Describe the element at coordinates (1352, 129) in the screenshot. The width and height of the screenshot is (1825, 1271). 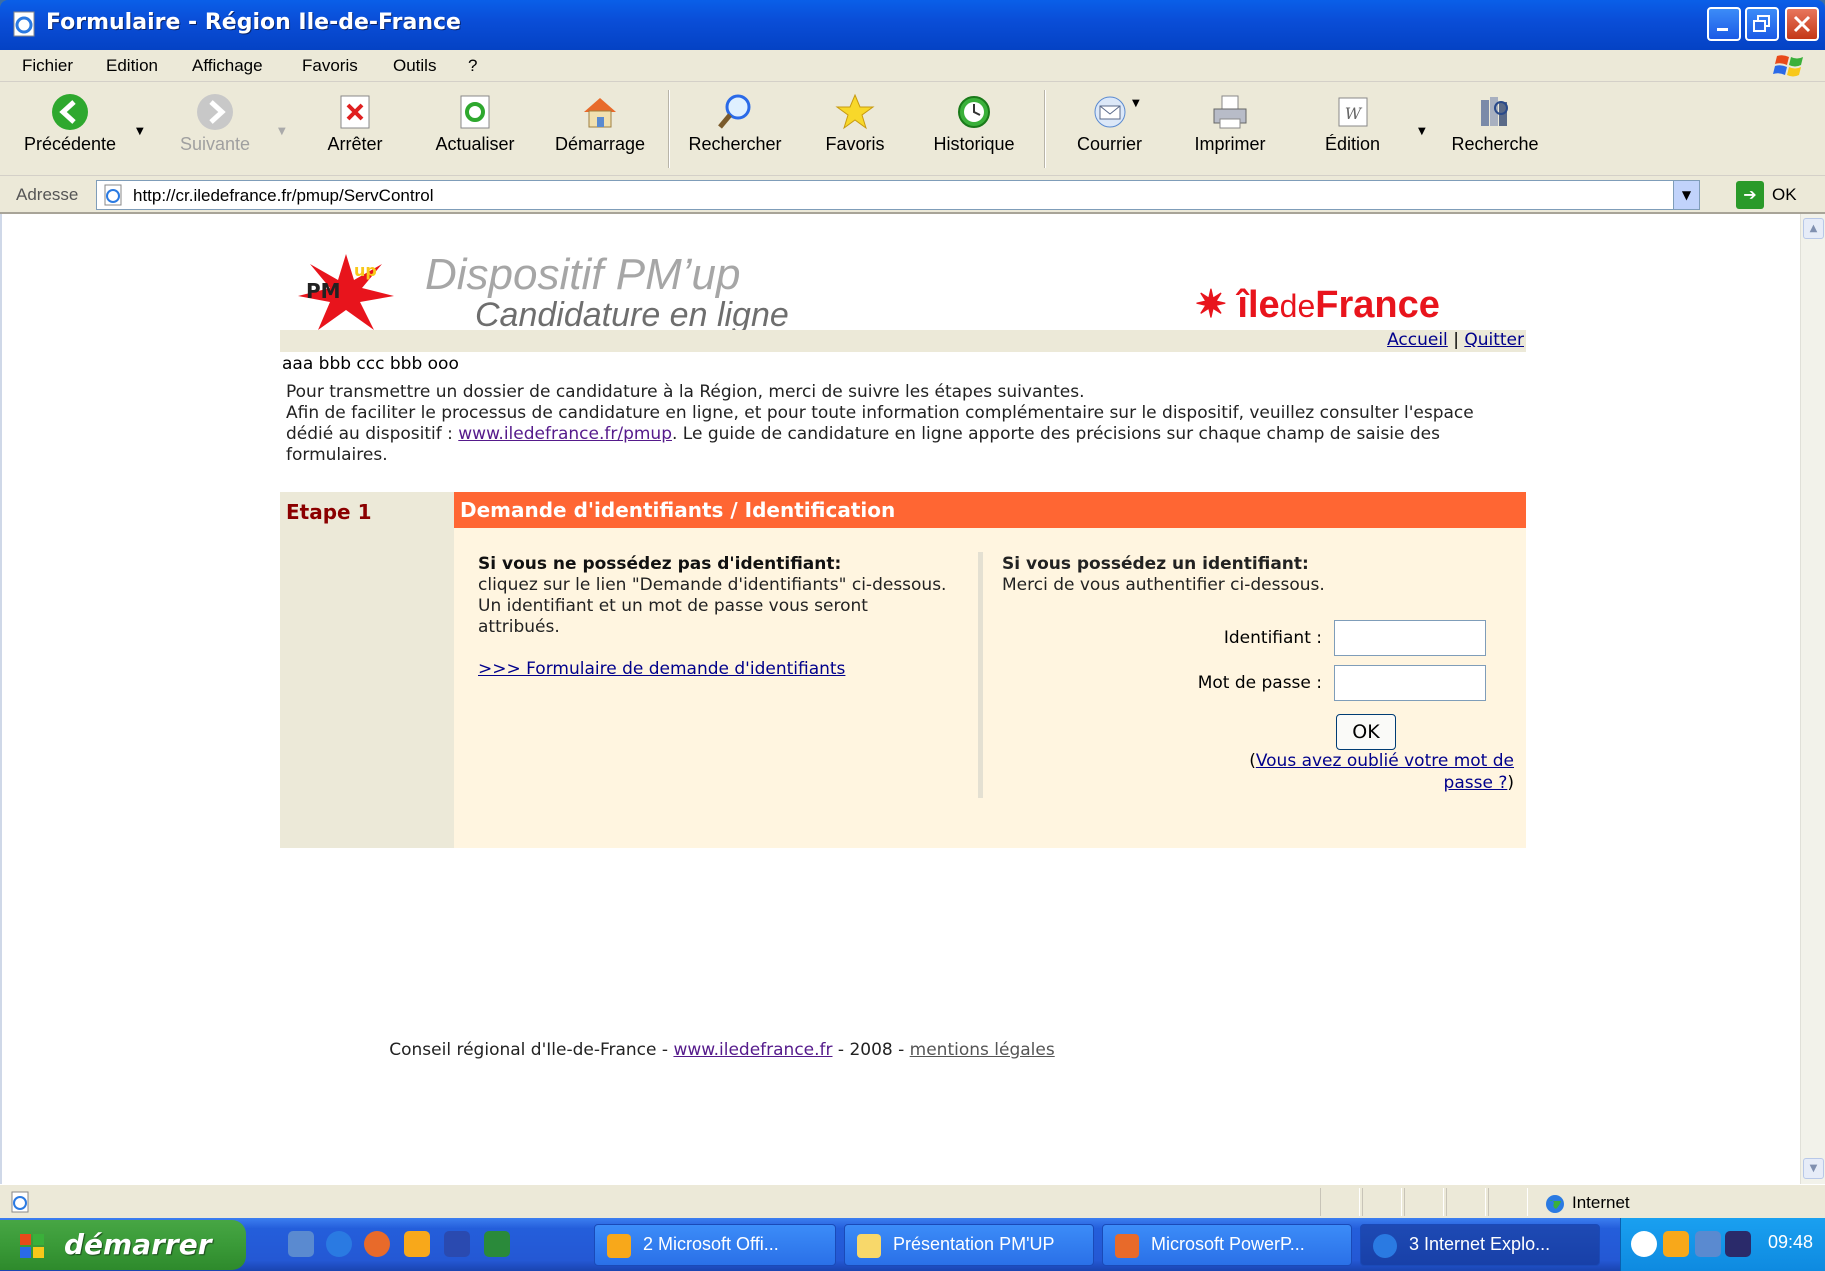
I see `edit-button: W Édition` at that location.